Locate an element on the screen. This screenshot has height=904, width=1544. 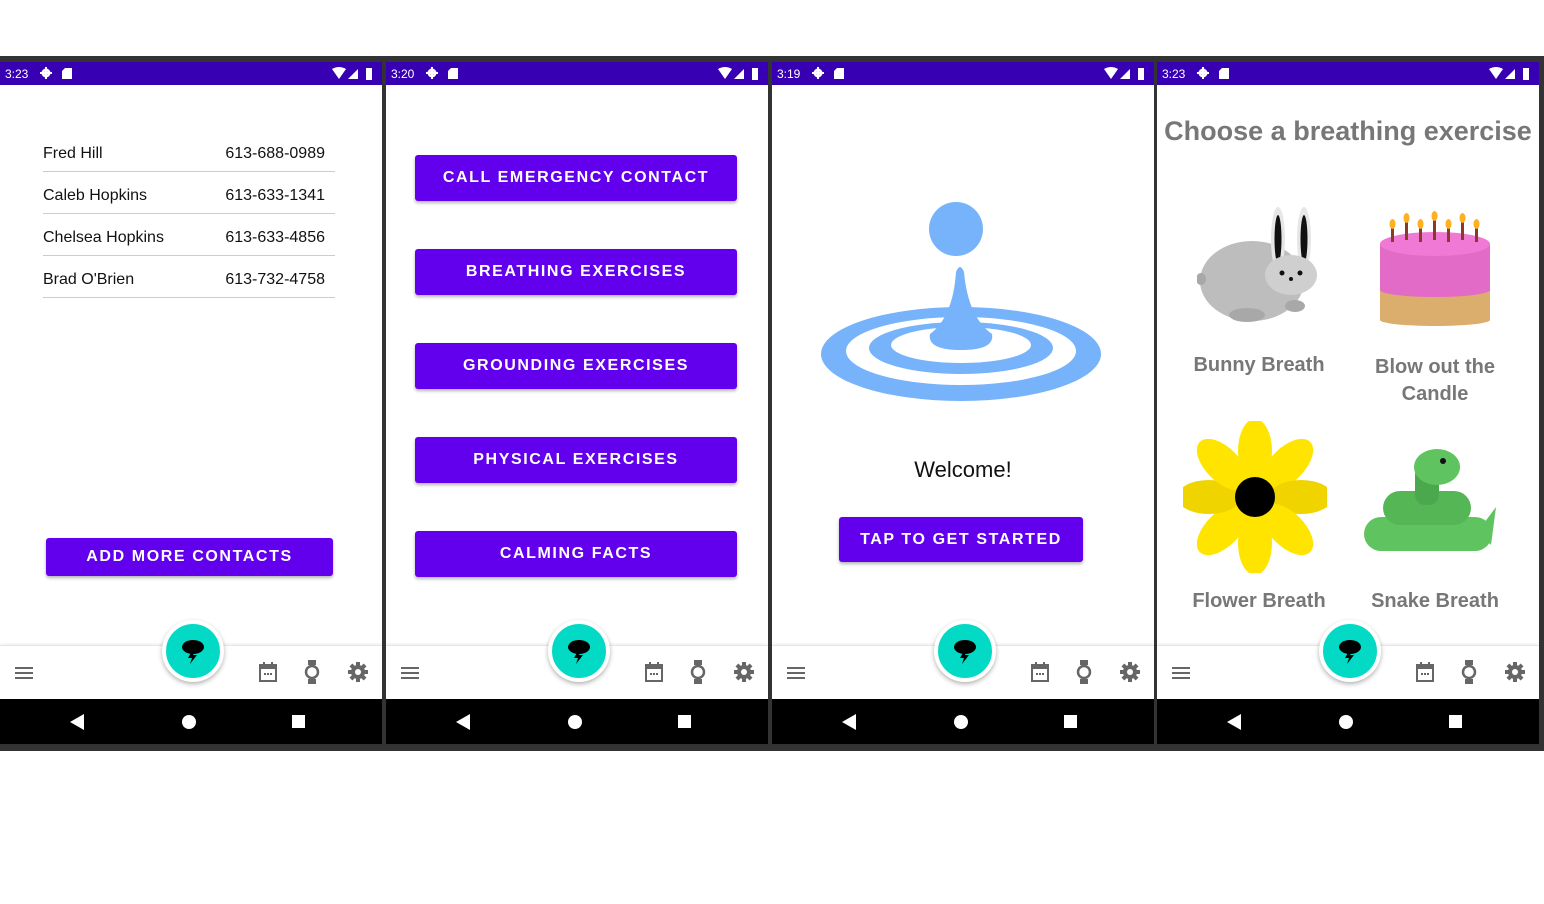
birthday-cake-image is located at coordinates (1435, 268).